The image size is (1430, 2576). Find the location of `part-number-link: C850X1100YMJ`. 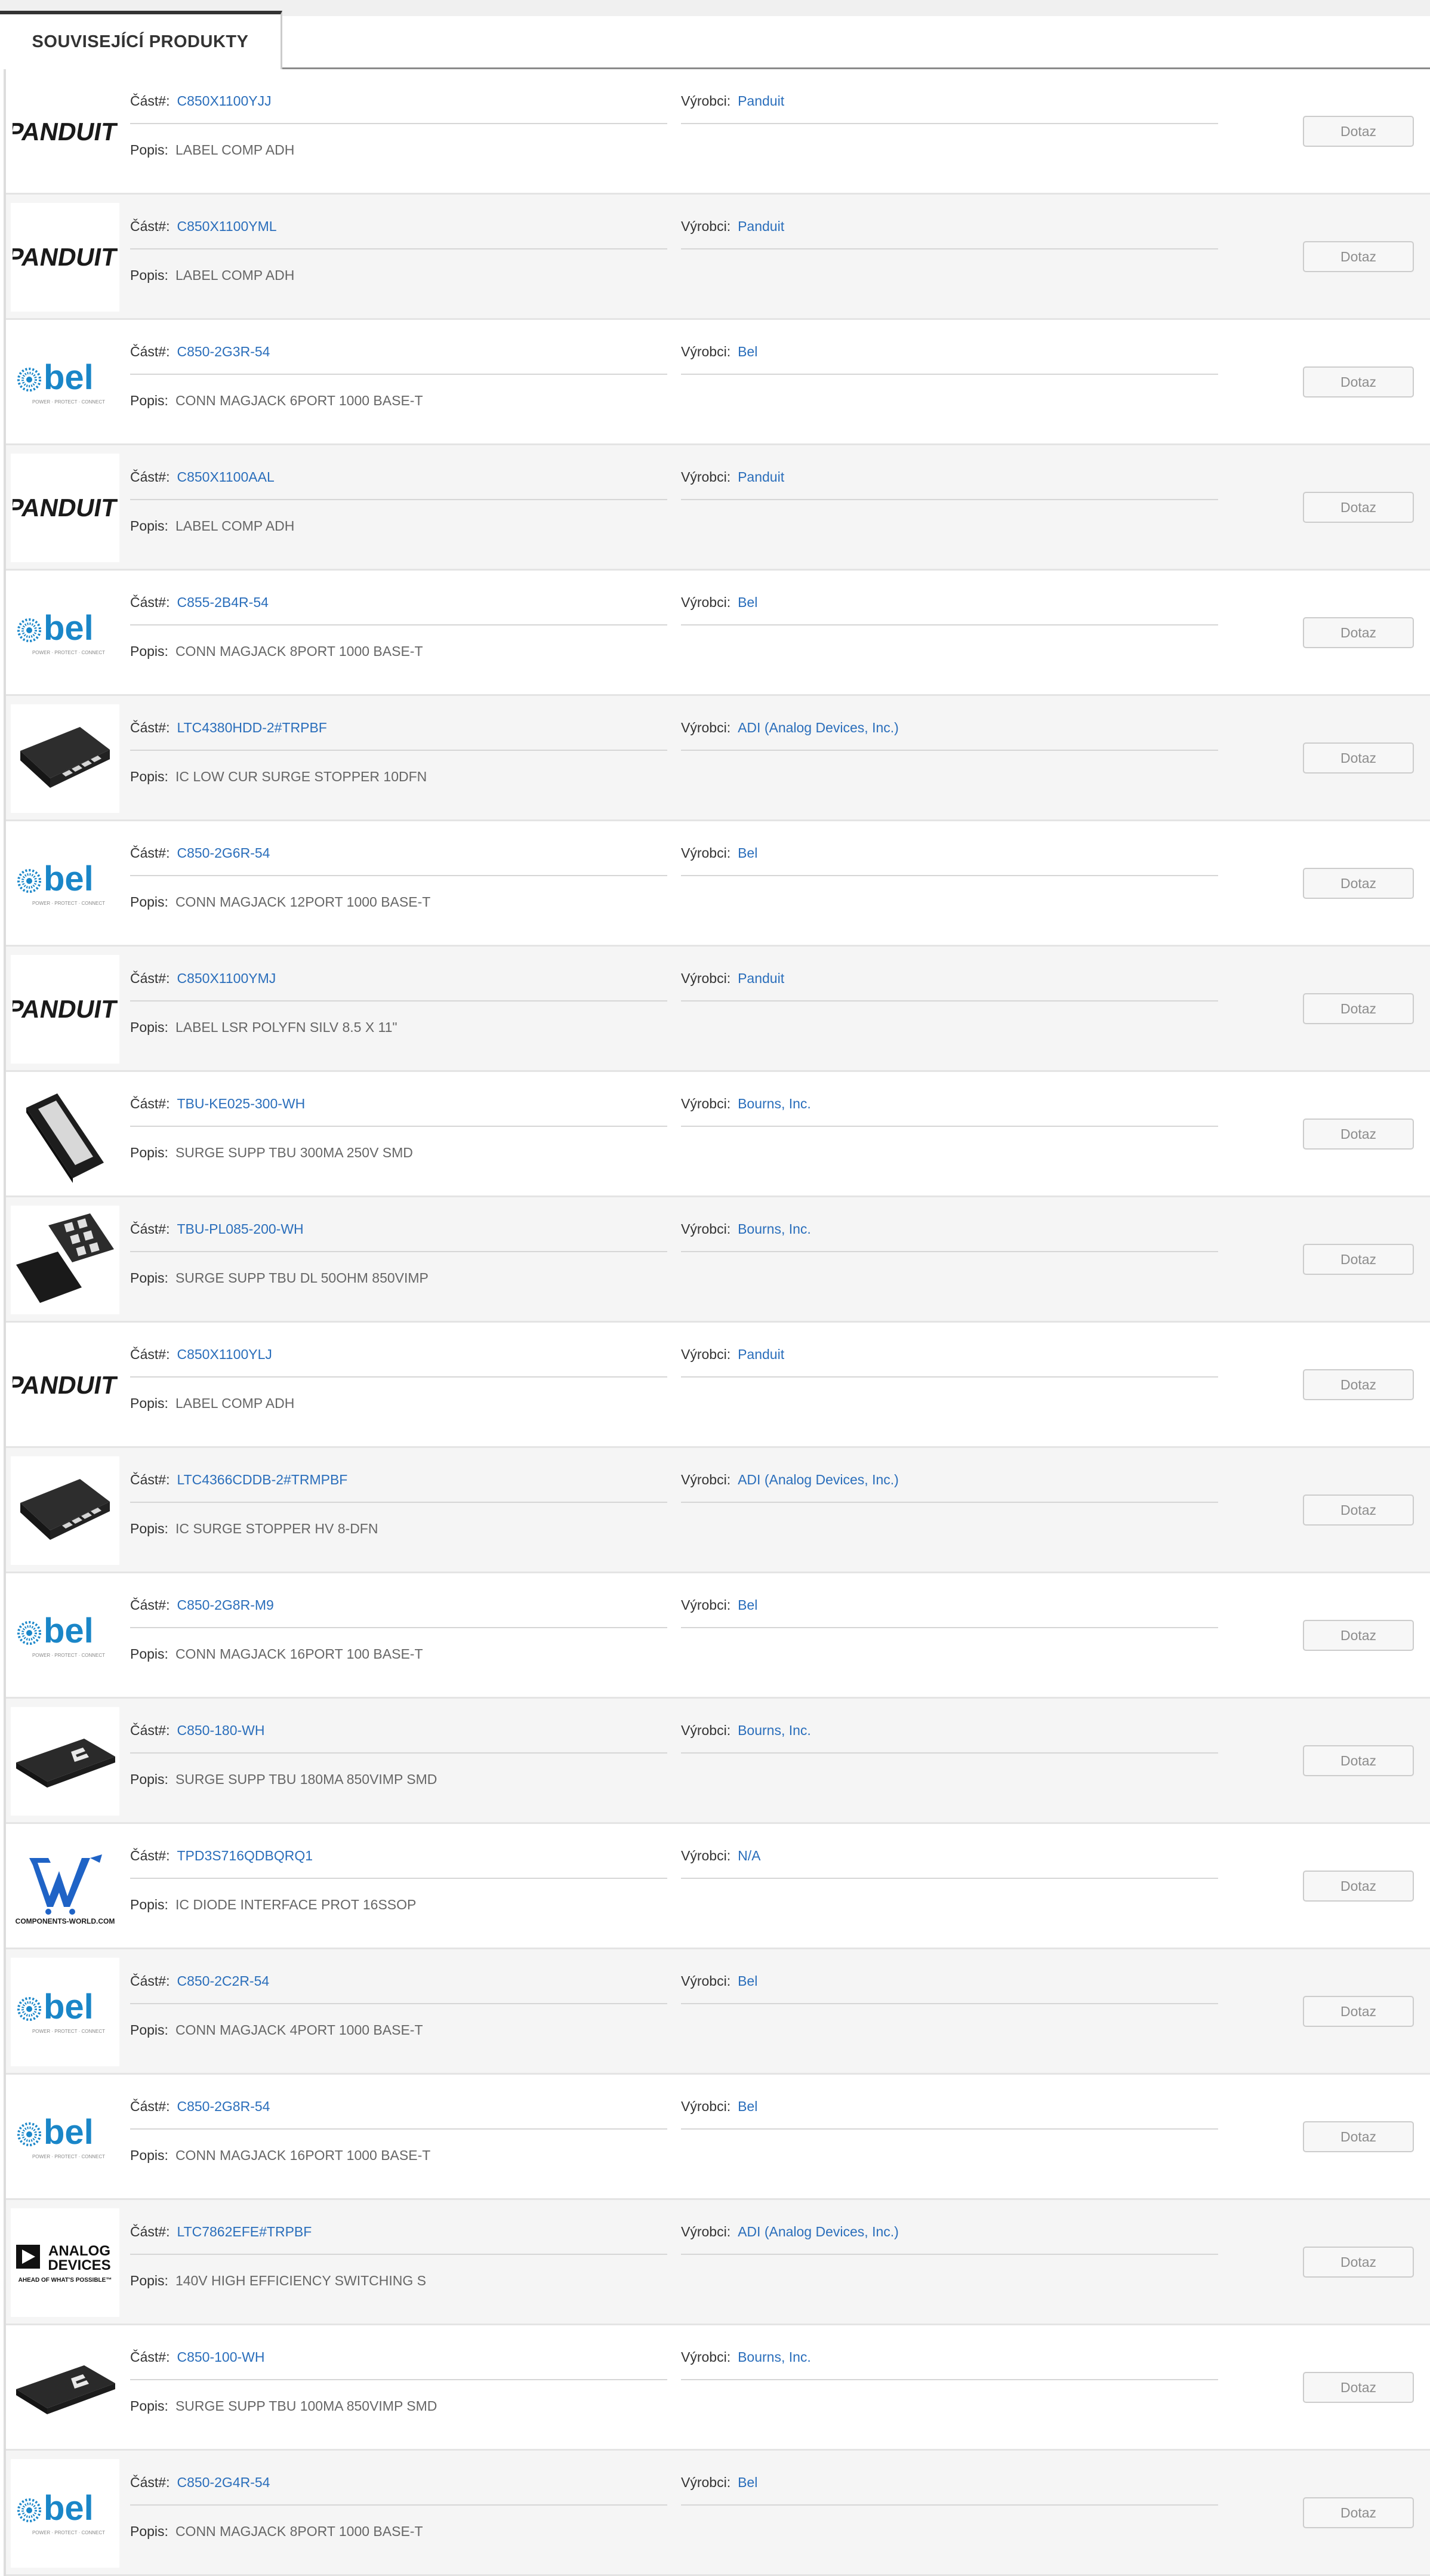

part-number-link: C850X1100YMJ is located at coordinates (226, 978).